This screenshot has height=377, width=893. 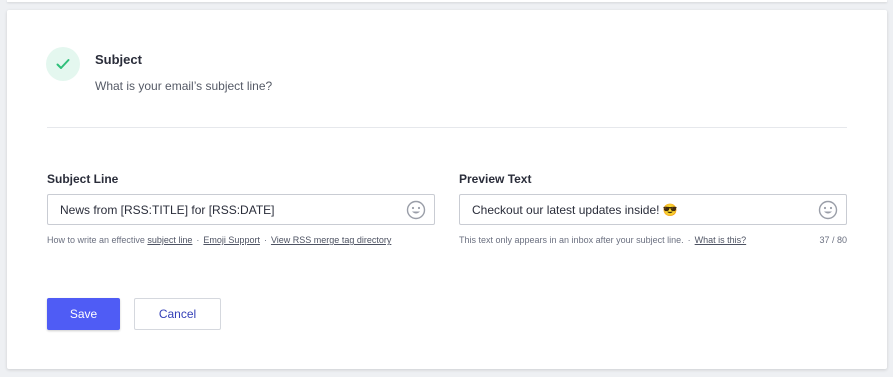 What do you see at coordinates (184, 86) in the screenshot?
I see `step-description: What is your email’s subject line?` at bounding box center [184, 86].